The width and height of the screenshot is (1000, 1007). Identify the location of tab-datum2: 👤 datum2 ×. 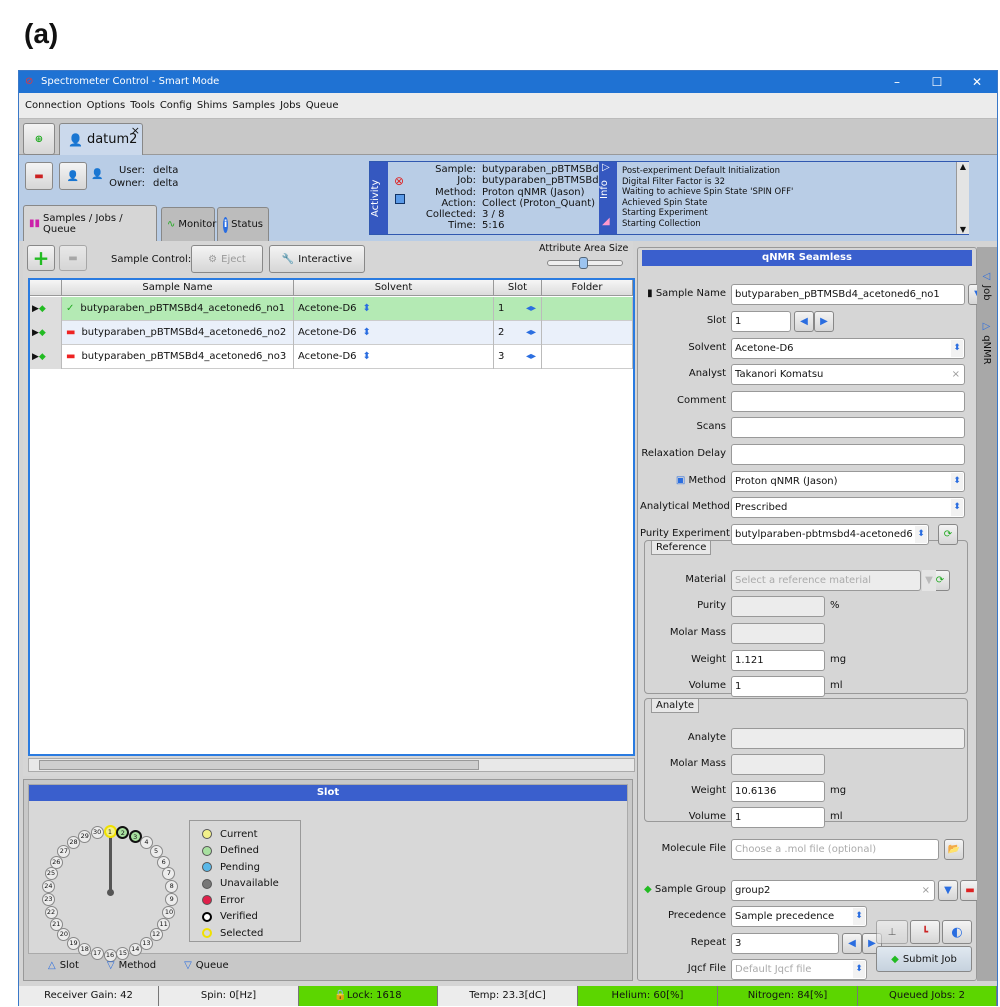
(101, 139).